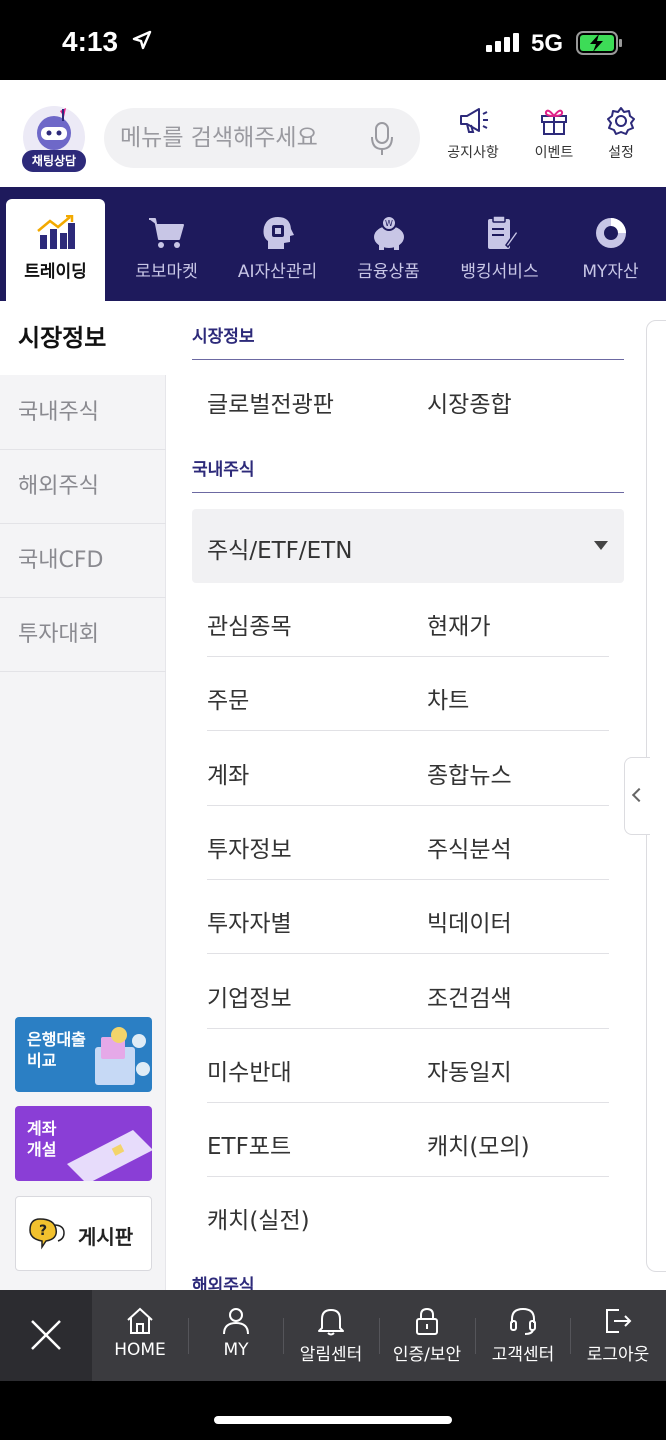 The width and height of the screenshot is (666, 1440). I want to click on link-company-info: 기업정보, so click(249, 996).